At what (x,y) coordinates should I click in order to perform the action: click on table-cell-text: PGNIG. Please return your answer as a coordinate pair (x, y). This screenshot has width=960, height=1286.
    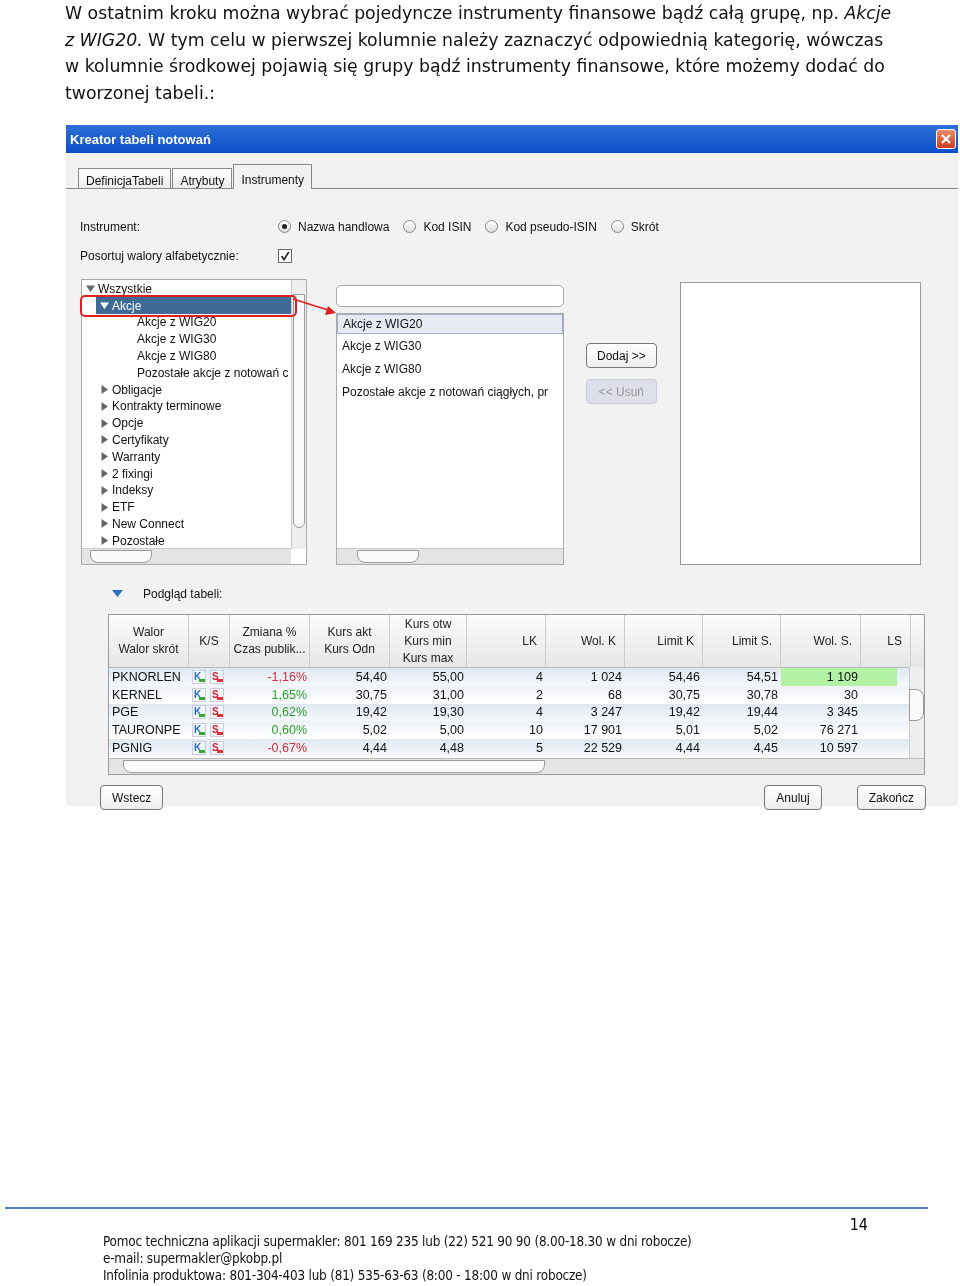
    Looking at the image, I should click on (132, 748).